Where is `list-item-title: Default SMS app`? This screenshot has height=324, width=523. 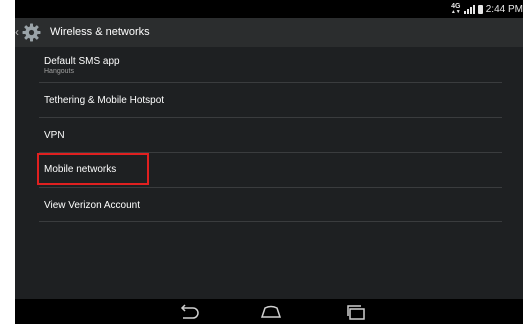 list-item-title: Default SMS app is located at coordinates (82, 61).